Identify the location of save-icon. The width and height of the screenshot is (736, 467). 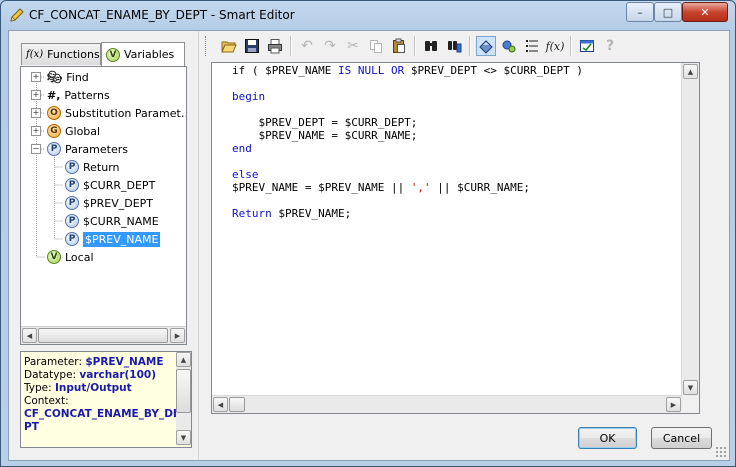
(252, 46).